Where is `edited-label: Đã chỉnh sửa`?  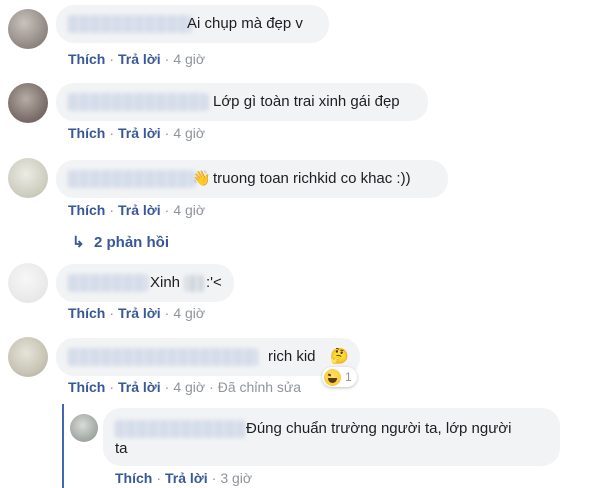 edited-label: Đã chỉnh sửa is located at coordinates (259, 387).